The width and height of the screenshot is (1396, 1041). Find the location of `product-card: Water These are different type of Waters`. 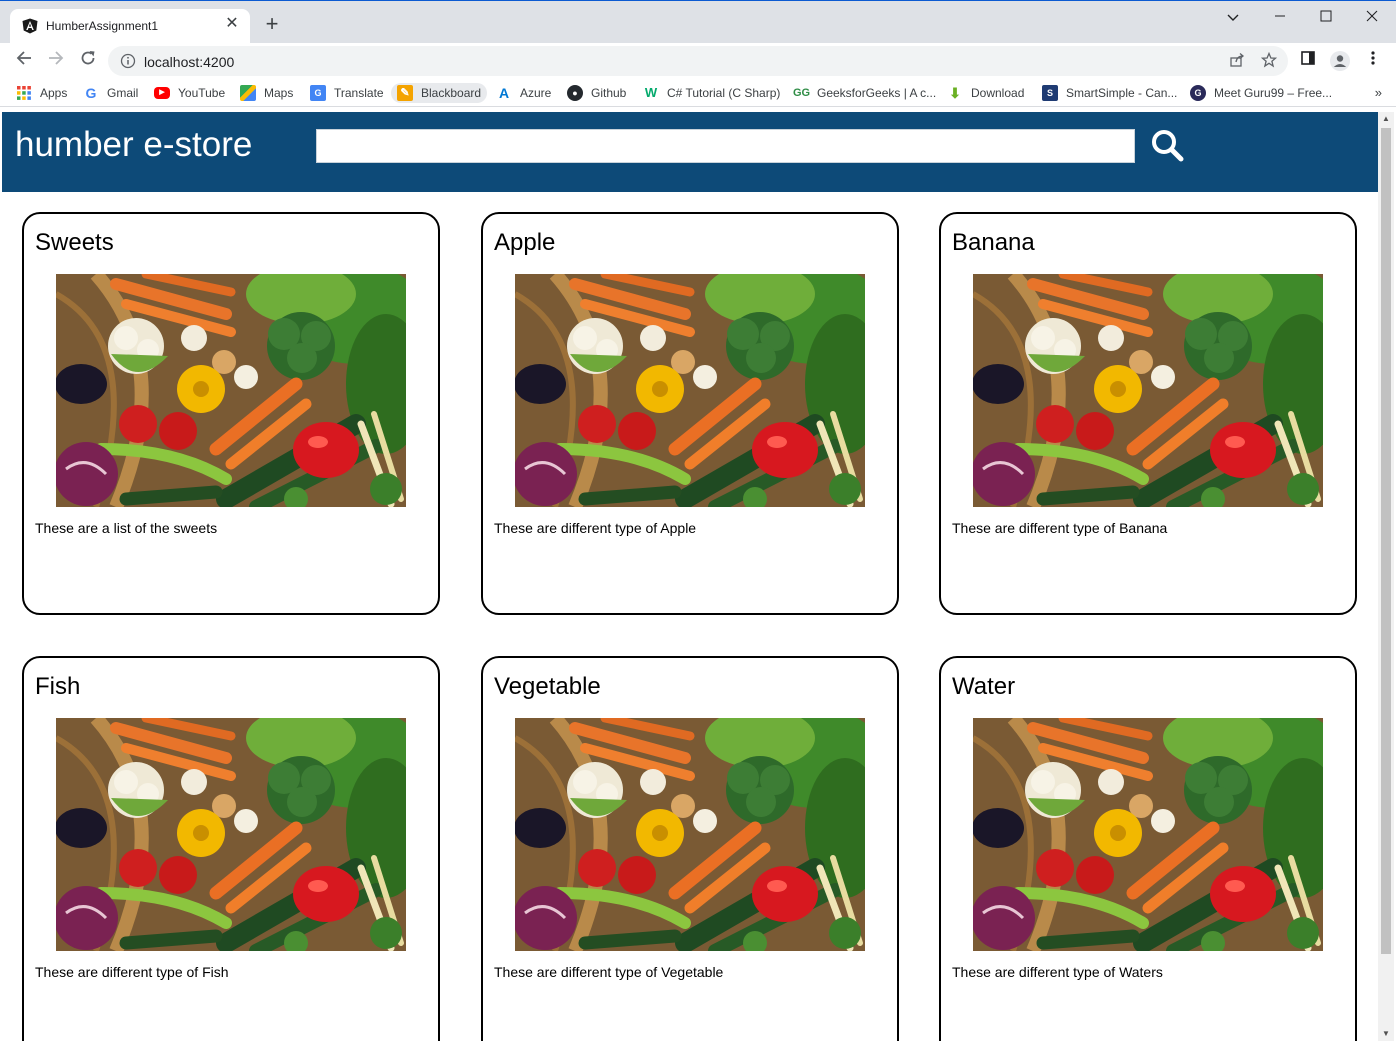

product-card: Water These are different type of Waters is located at coordinates (1148, 848).